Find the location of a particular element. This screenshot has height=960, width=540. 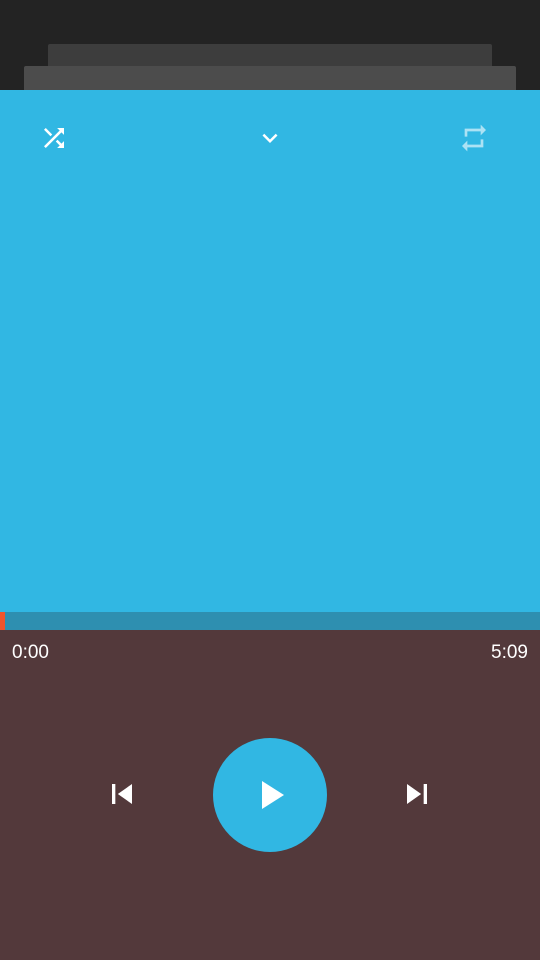

total-duration: 5:09 is located at coordinates (509, 652).